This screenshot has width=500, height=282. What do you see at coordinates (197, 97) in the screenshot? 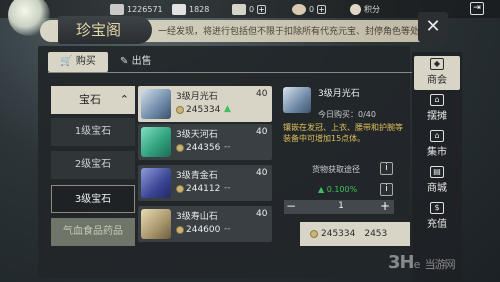
I see `item-name: 3级月光石` at bounding box center [197, 97].